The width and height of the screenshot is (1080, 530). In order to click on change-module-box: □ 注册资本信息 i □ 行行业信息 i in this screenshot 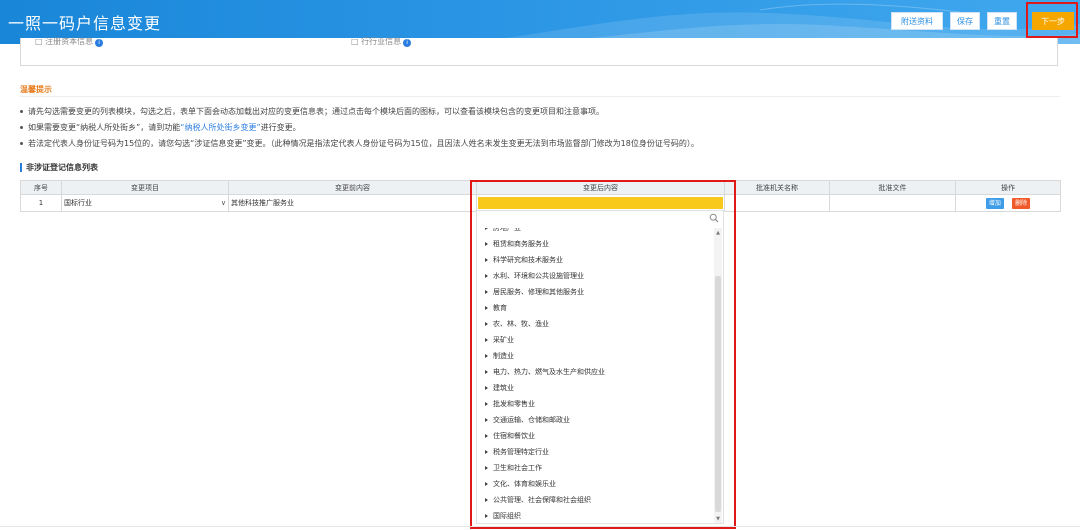, I will do `click(539, 51)`.